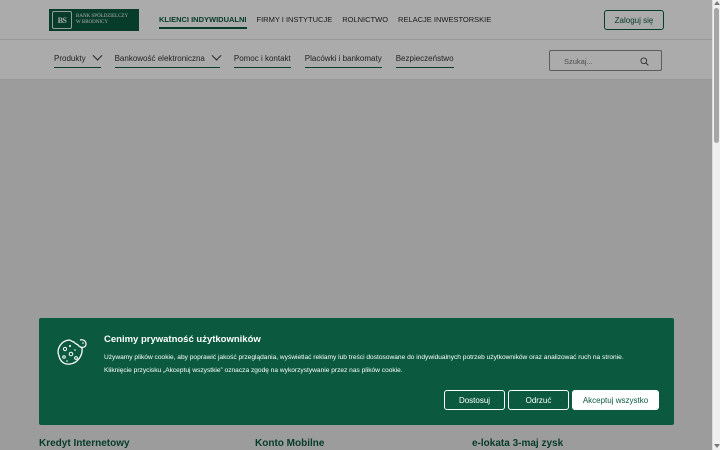 The height and width of the screenshot is (450, 720). What do you see at coordinates (538, 400) in the screenshot?
I see `reject-button: Odrzuć` at bounding box center [538, 400].